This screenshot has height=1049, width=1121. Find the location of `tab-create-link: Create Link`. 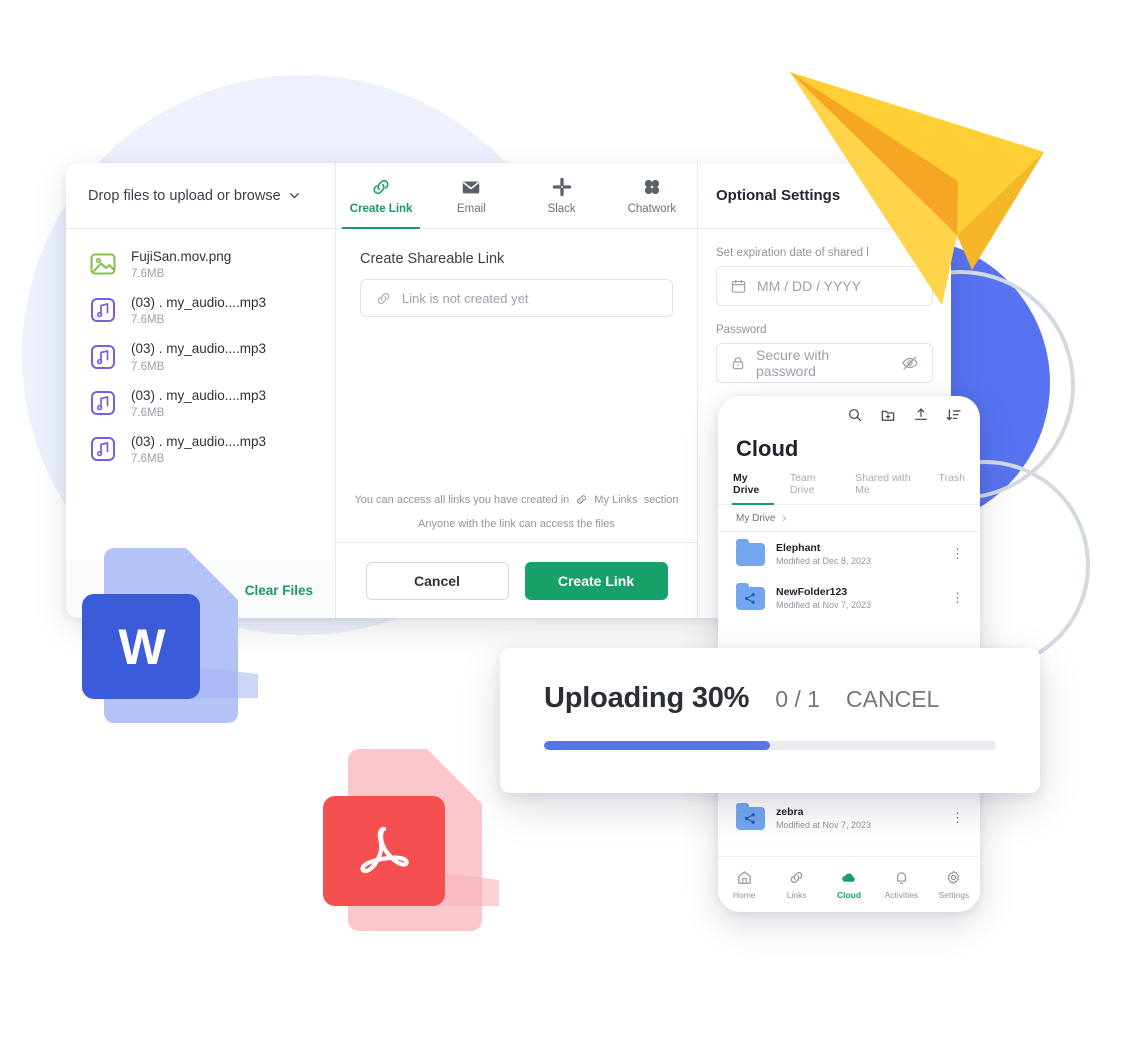

tab-create-link: Create Link is located at coordinates (381, 196).